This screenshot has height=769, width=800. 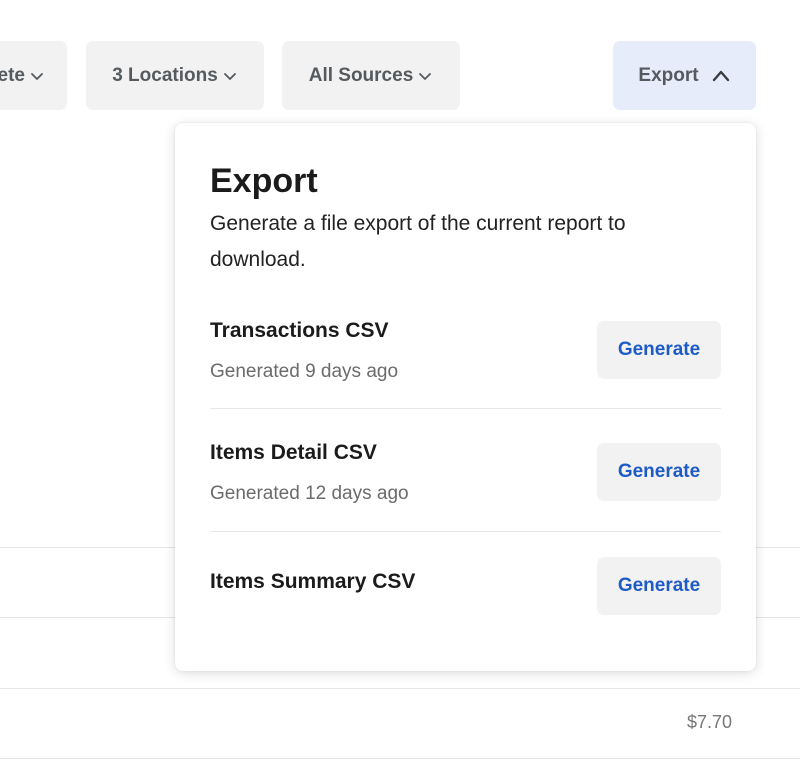 What do you see at coordinates (165, 75) in the screenshot?
I see `locations-filter-label: 3 Locations` at bounding box center [165, 75].